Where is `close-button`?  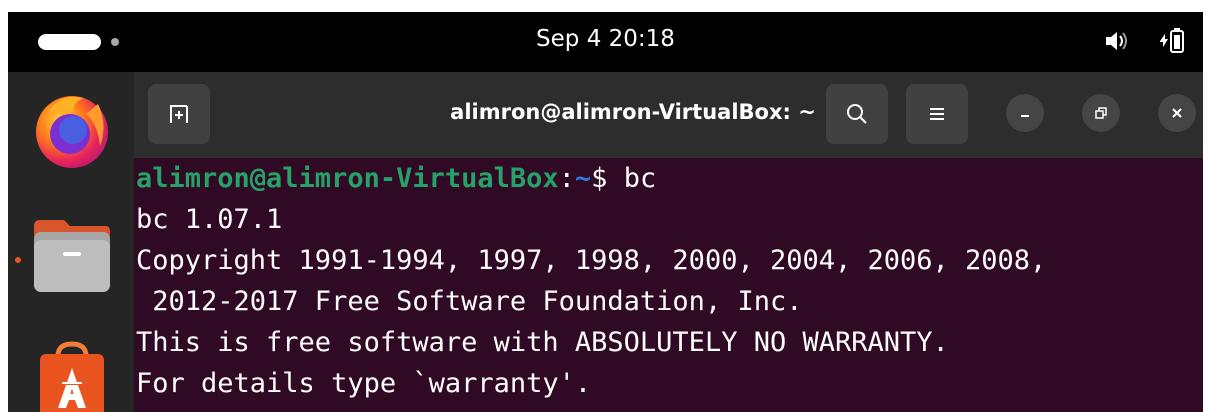 close-button is located at coordinates (1177, 113).